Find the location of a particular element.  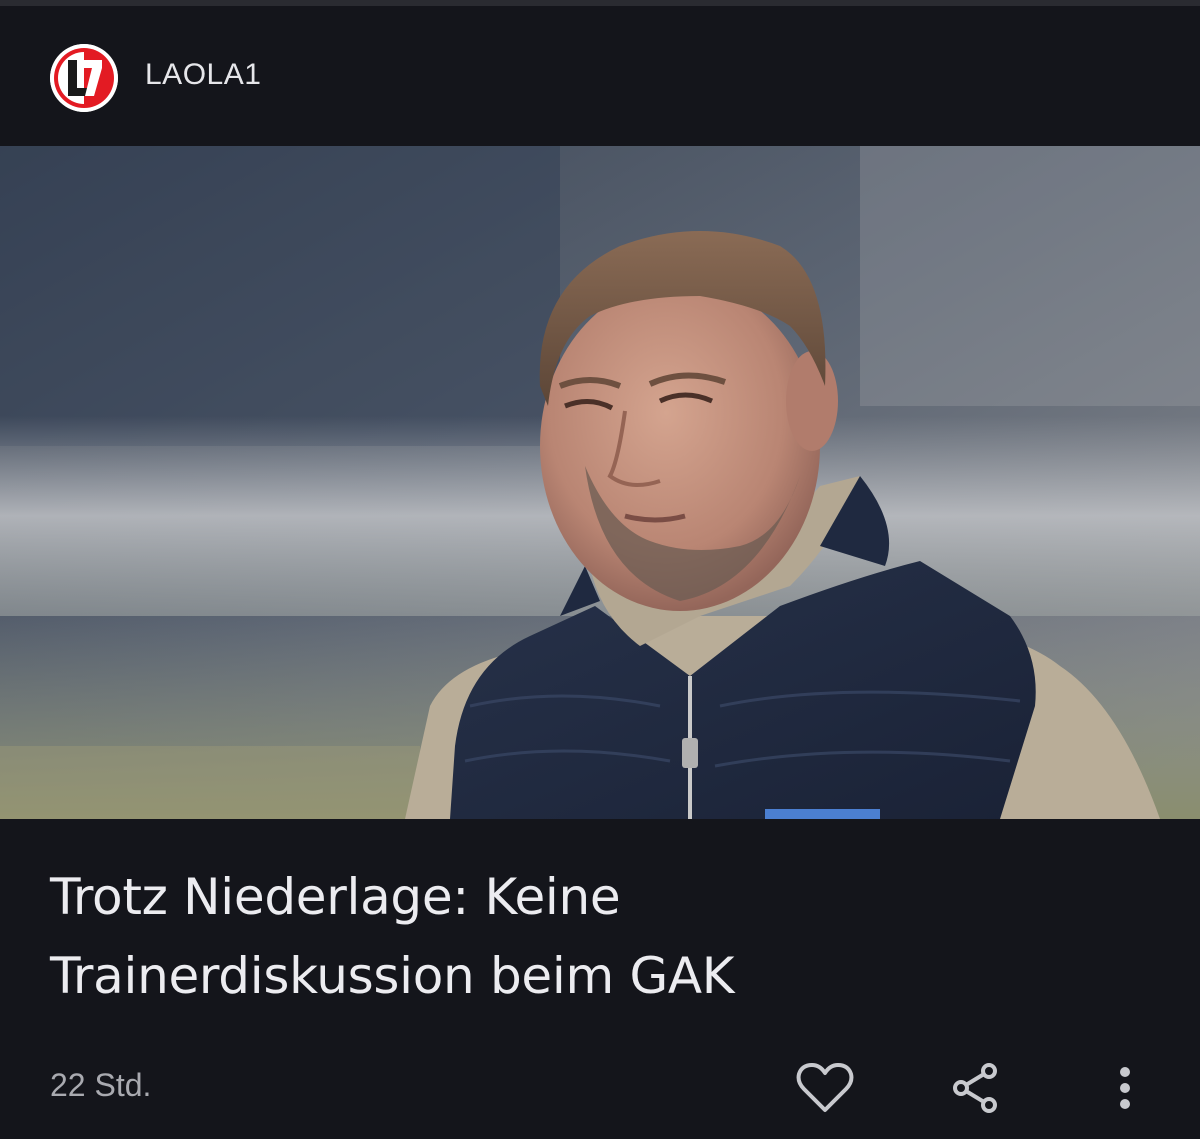

more-vertical-icon is located at coordinates (1125, 1088).